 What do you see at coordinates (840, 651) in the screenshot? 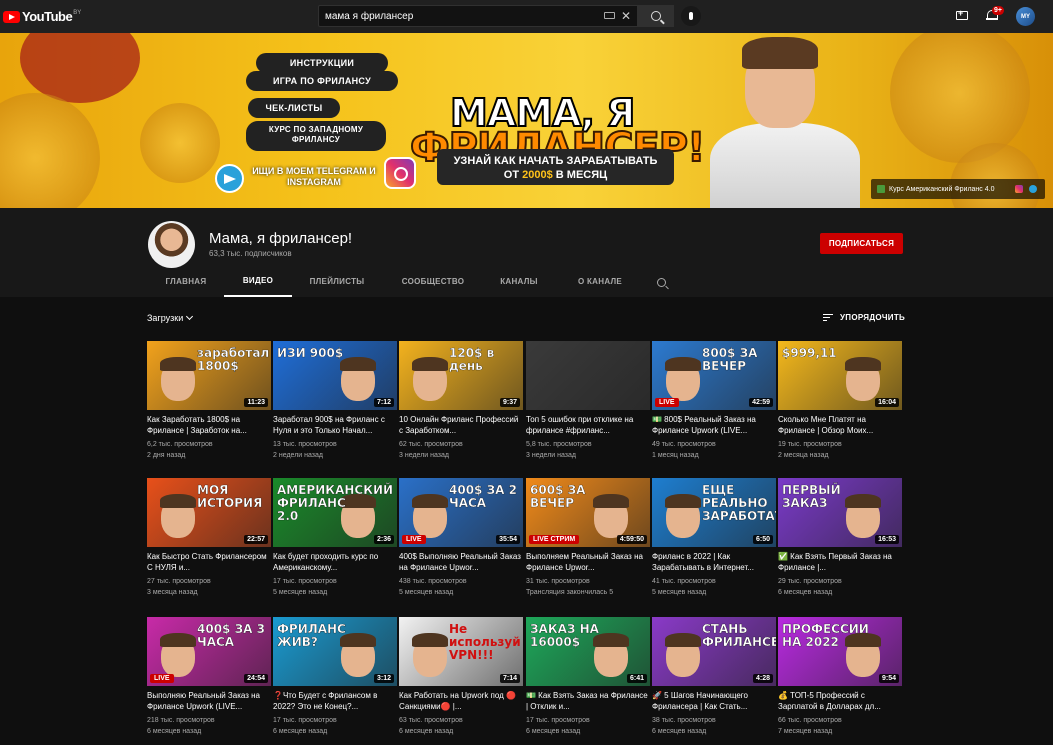
I see `video-thumbnail: ПРОФЕССИИ НА 2022 9:54` at bounding box center [840, 651].